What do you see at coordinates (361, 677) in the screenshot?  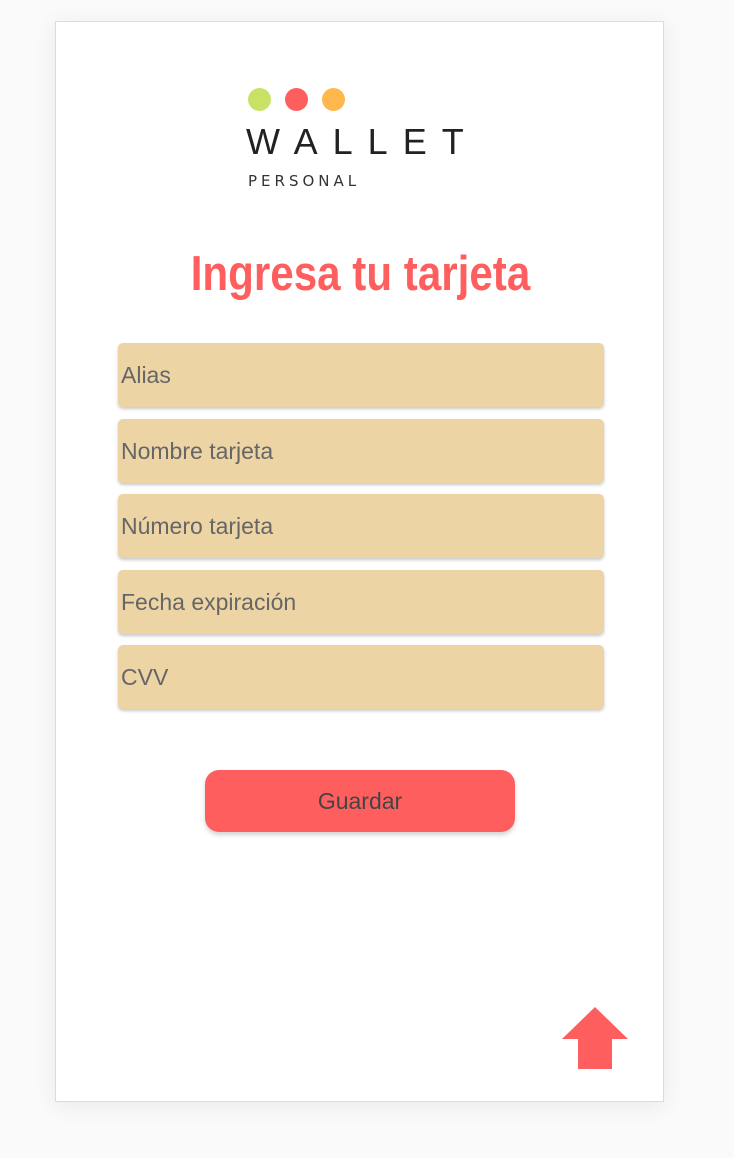 I see `cvv-input` at bounding box center [361, 677].